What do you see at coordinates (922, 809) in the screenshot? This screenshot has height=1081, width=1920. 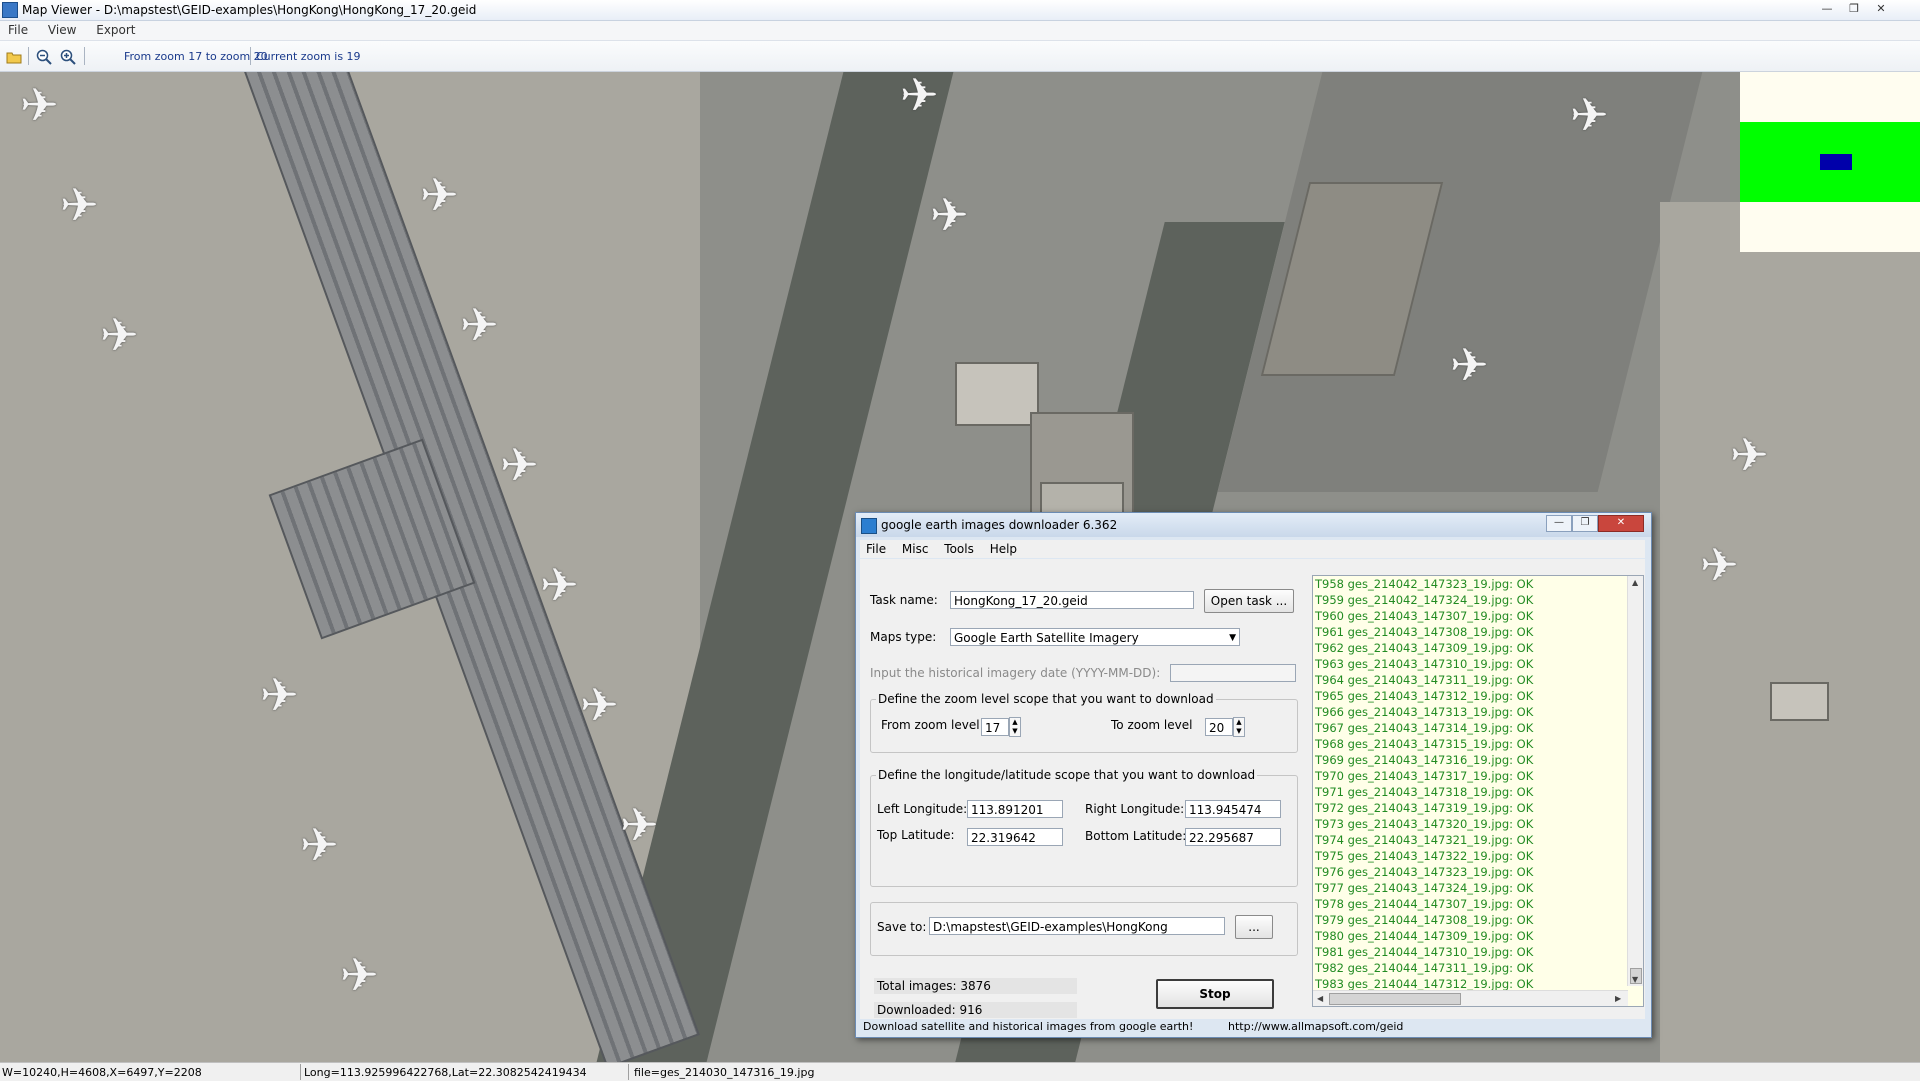 I see `left-longitude-label: Left Longitude:` at bounding box center [922, 809].